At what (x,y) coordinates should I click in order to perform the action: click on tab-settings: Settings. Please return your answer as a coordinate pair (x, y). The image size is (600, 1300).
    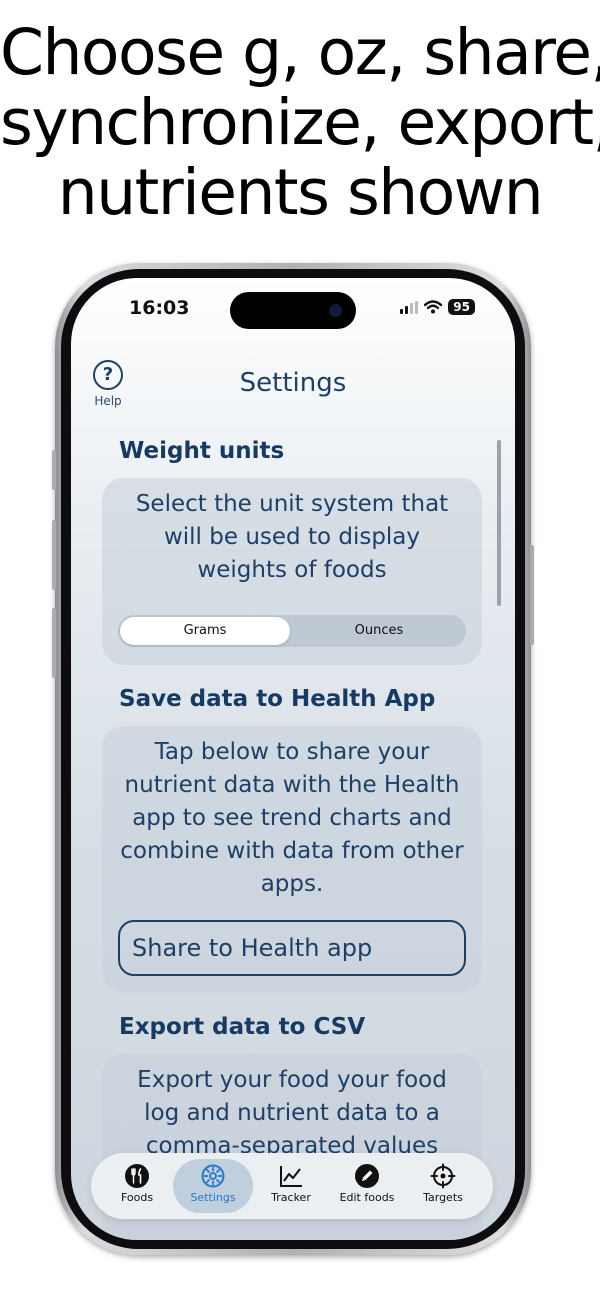
    Looking at the image, I should click on (213, 1186).